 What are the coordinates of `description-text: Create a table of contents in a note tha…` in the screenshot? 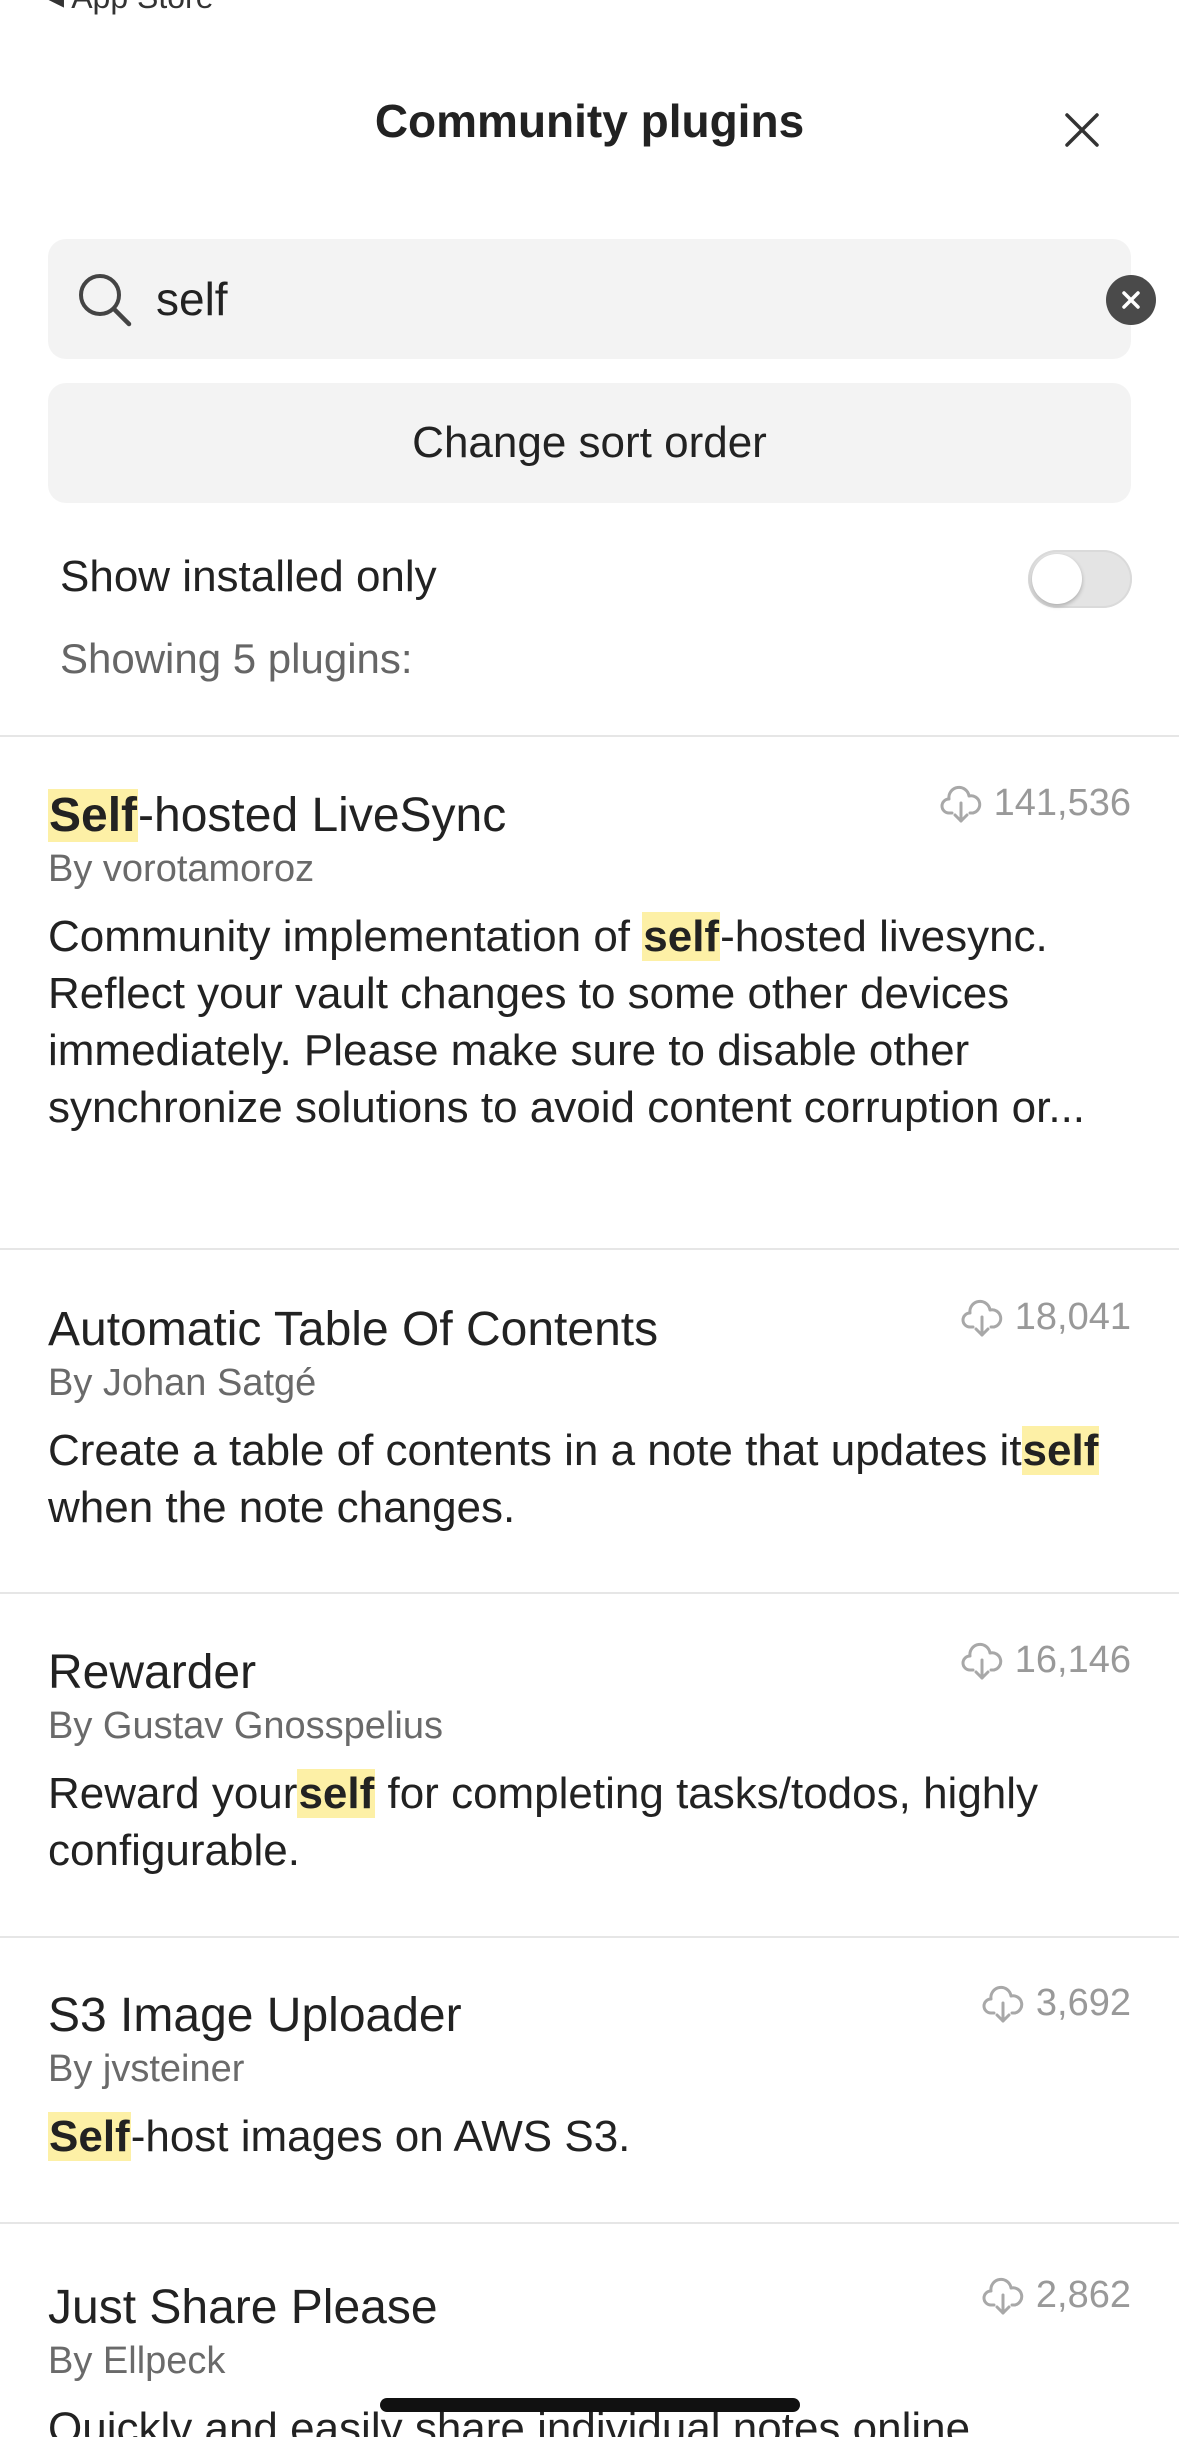 It's located at (535, 1450).